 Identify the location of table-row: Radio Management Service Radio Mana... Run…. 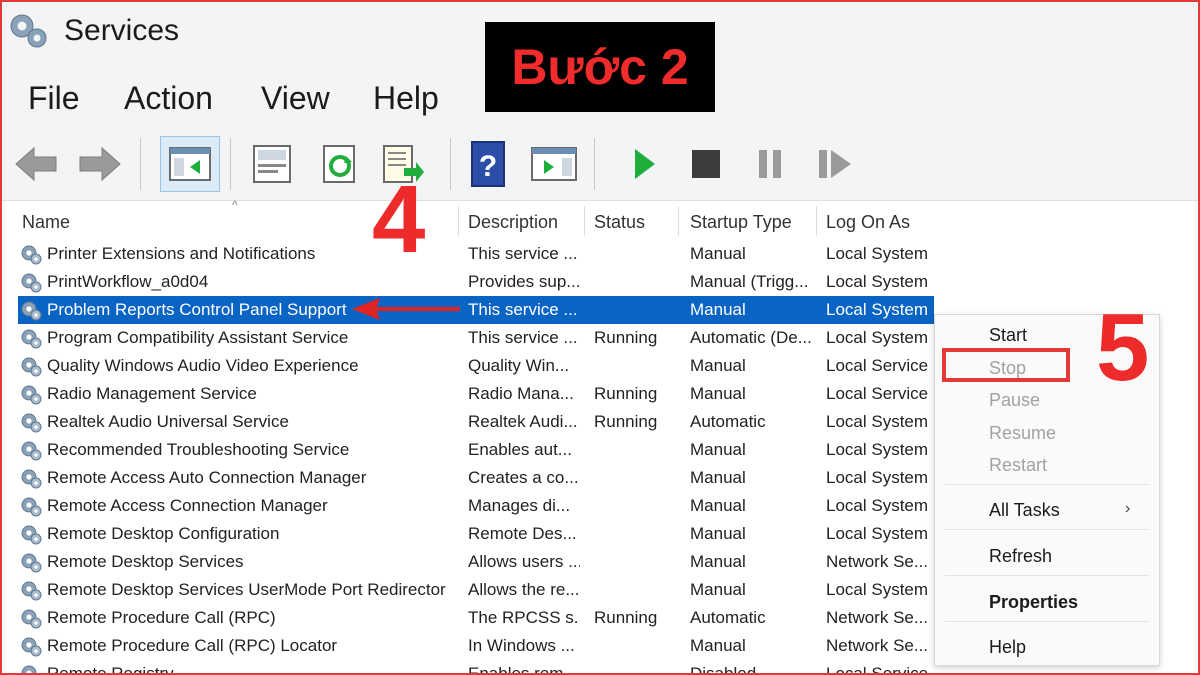
(470, 394).